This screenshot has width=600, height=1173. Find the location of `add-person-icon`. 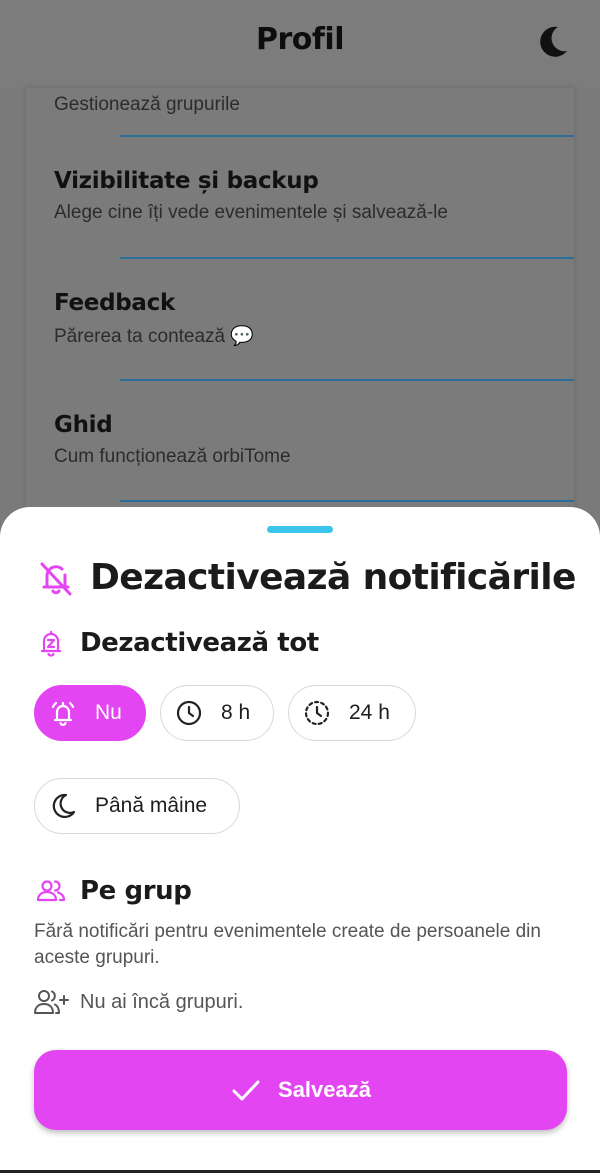

add-person-icon is located at coordinates (51, 1002).